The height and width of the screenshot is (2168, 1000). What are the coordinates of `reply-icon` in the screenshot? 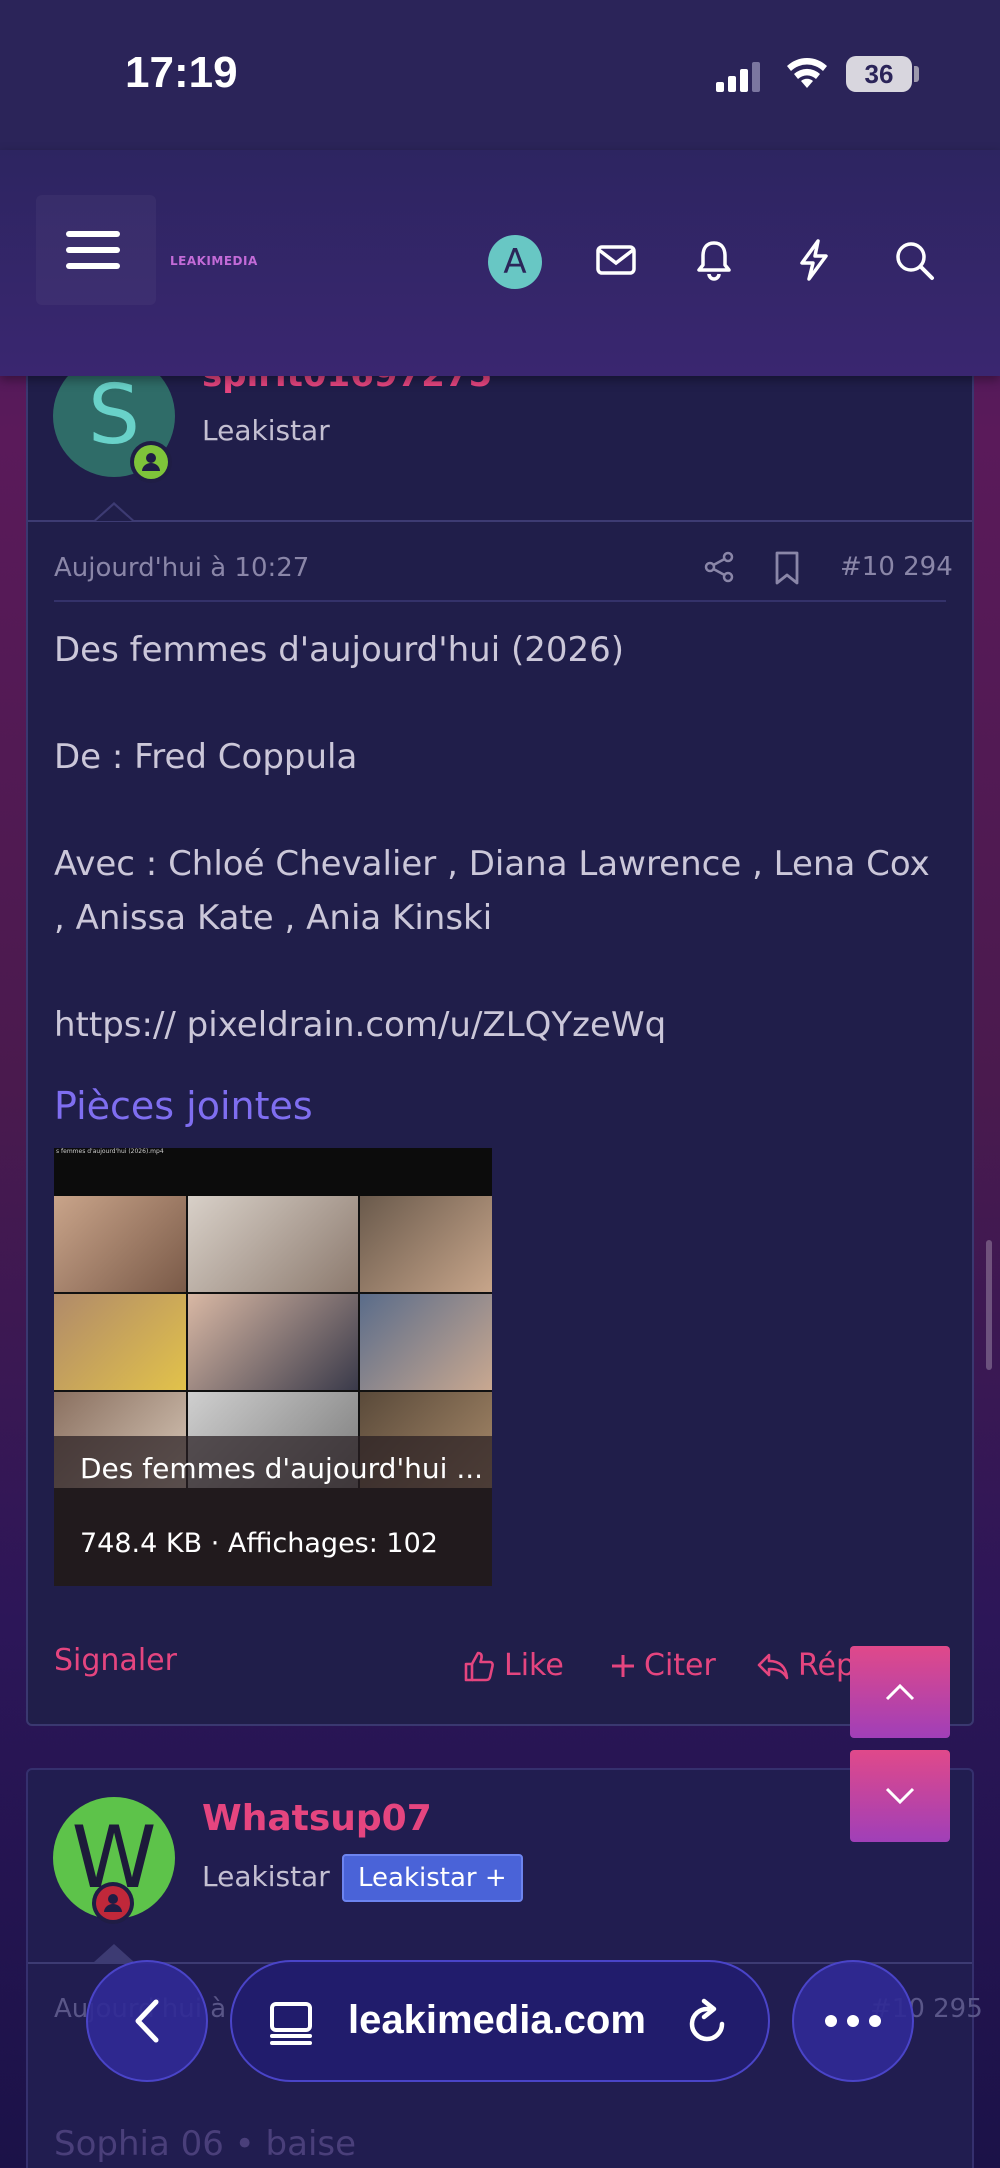 It's located at (773, 1666).